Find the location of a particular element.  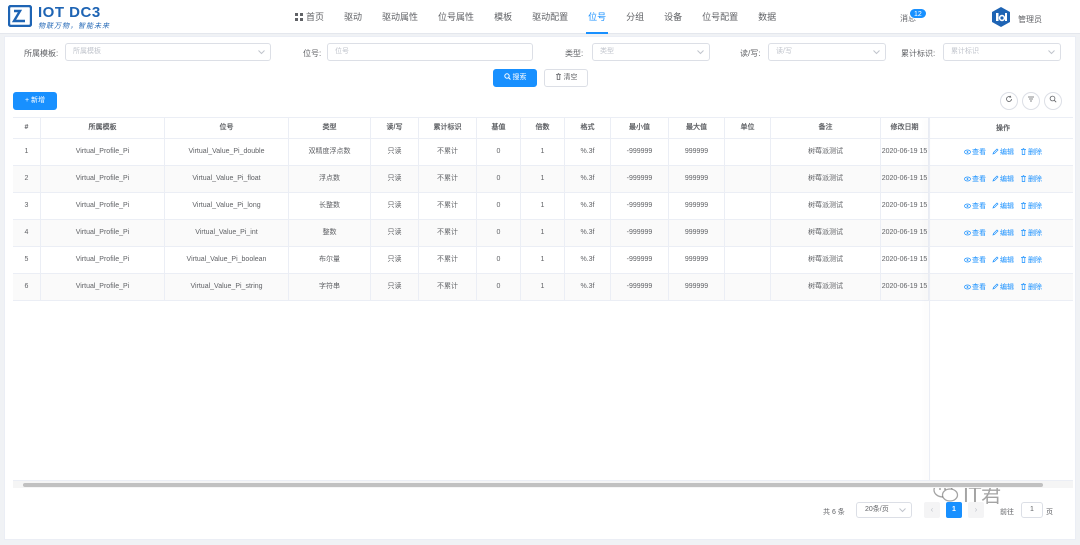

delete-action-label: 删除 is located at coordinates (1035, 233).